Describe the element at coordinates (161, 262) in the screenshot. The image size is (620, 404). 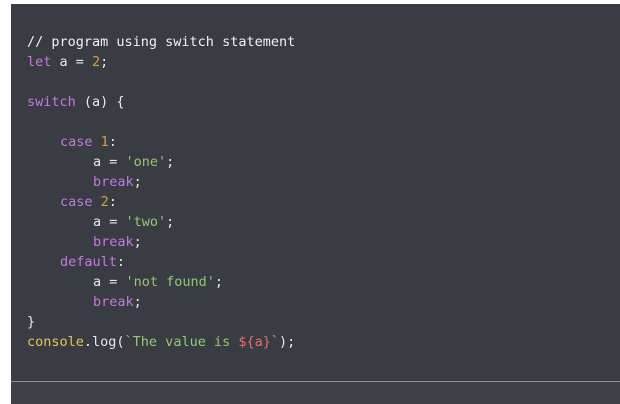
I see `code-line-12: default:` at that location.